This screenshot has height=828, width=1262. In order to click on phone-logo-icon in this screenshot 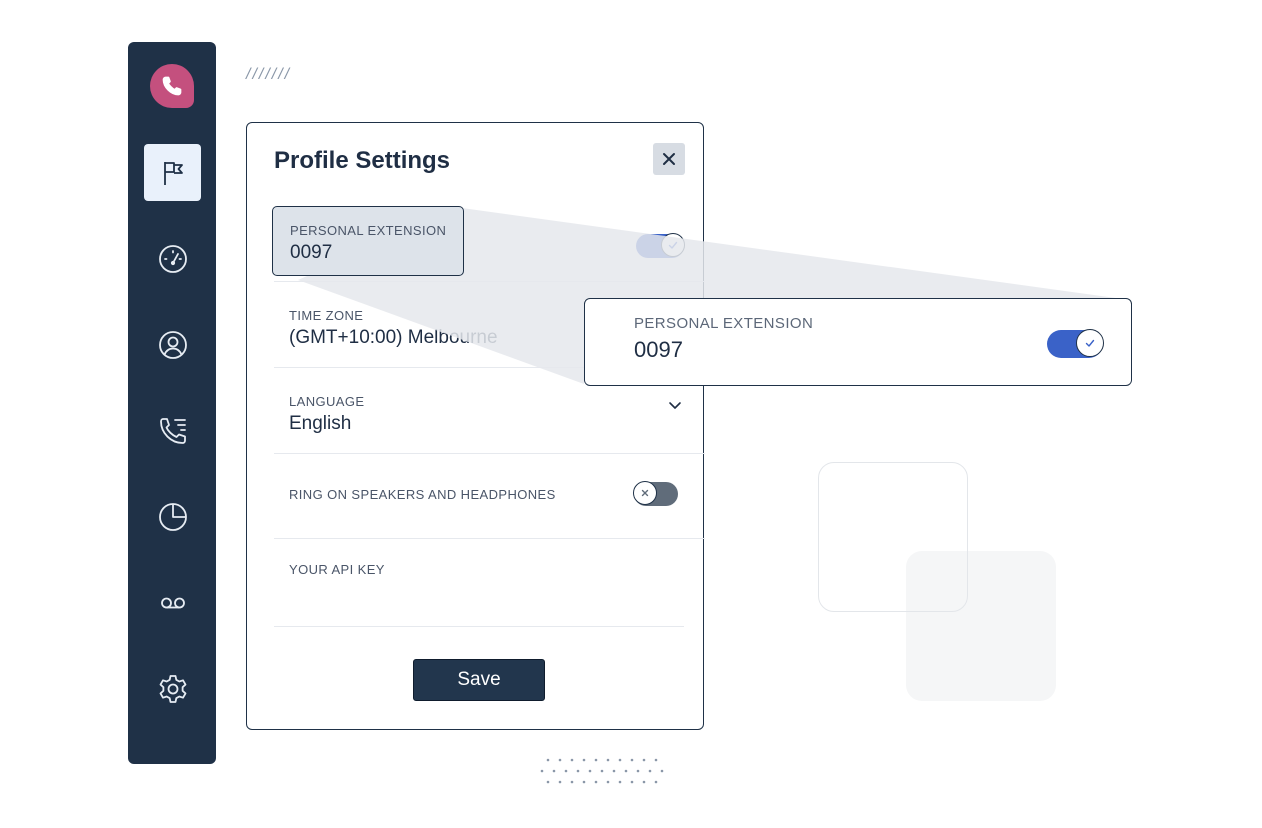, I will do `click(172, 86)`.